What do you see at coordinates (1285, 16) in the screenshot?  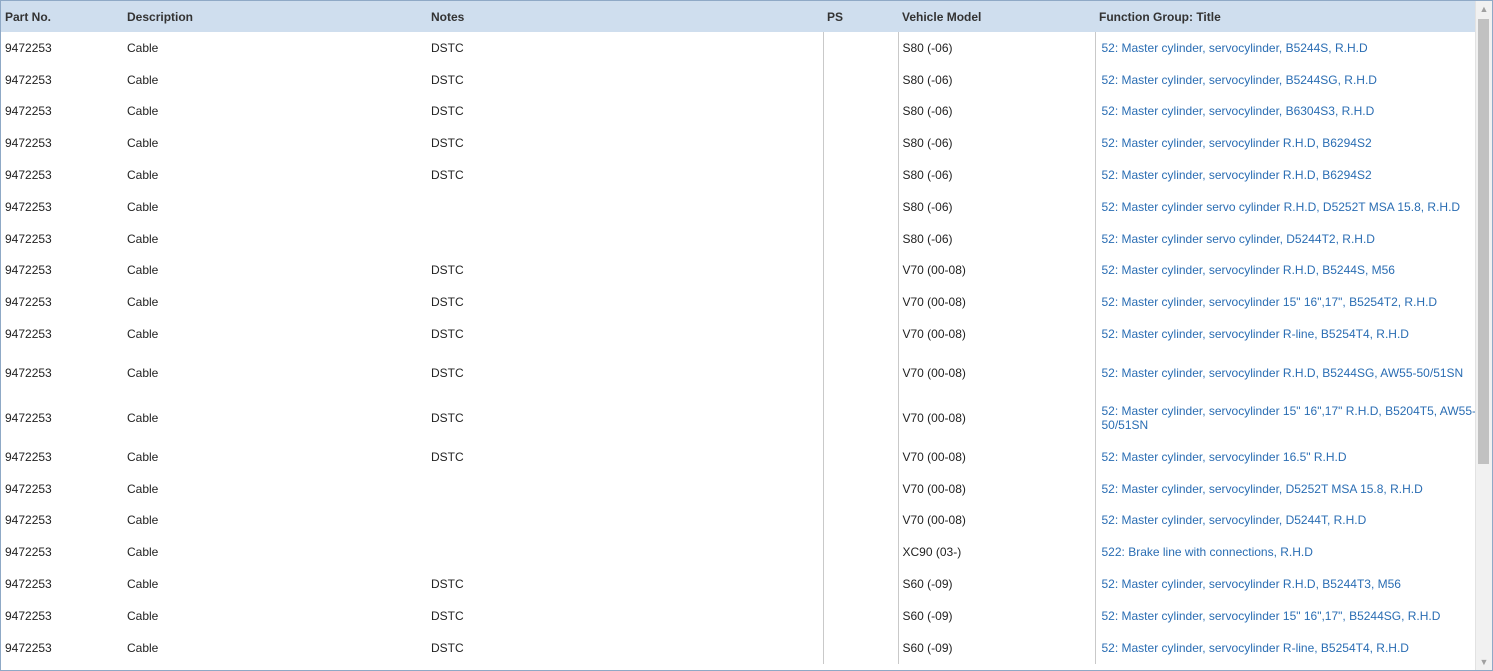 I see `column-header-function-group: Function Group: Title` at bounding box center [1285, 16].